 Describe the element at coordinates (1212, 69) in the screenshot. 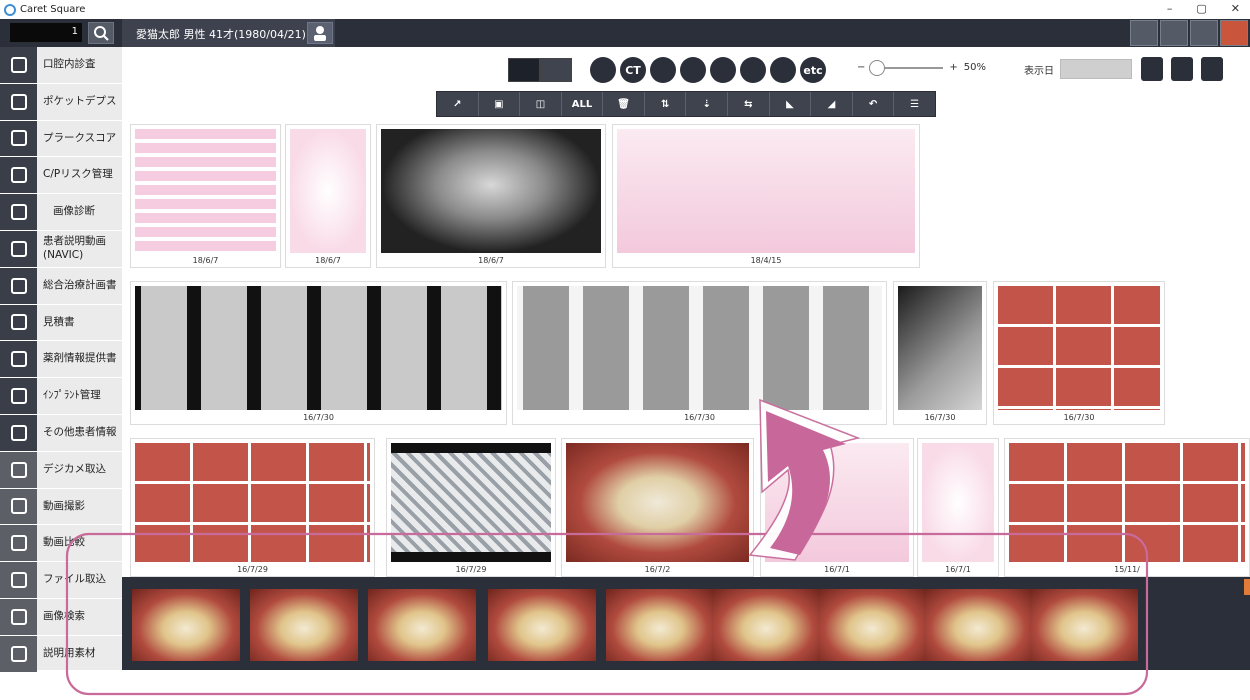

I see `show-all-dates-button` at that location.